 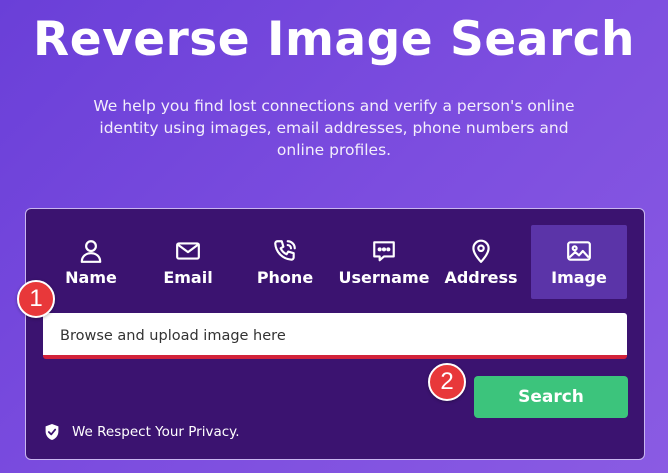 What do you see at coordinates (52, 432) in the screenshot?
I see `shield-check-icon` at bounding box center [52, 432].